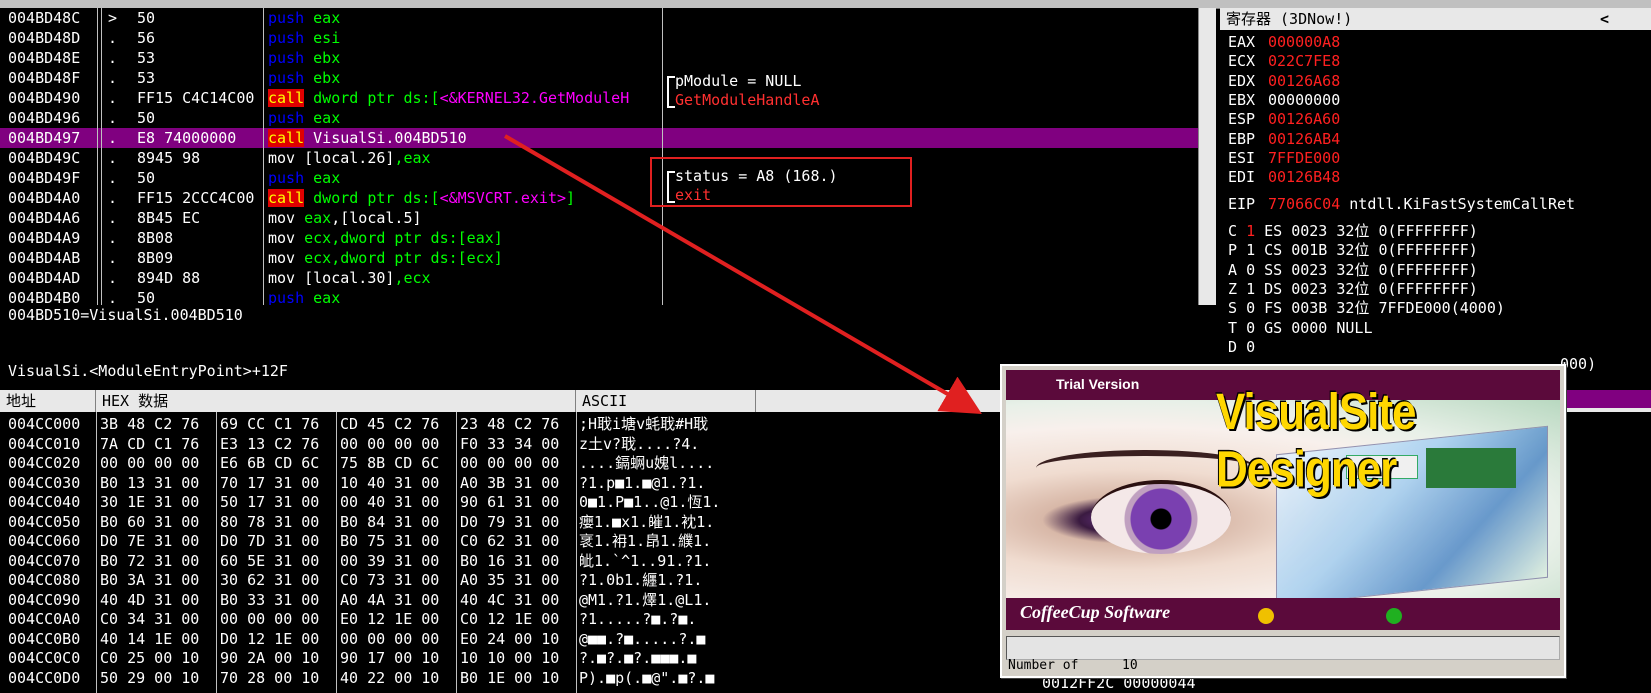  I want to click on flag-row: T 0 GS 0000 NULL, so click(1300, 328).